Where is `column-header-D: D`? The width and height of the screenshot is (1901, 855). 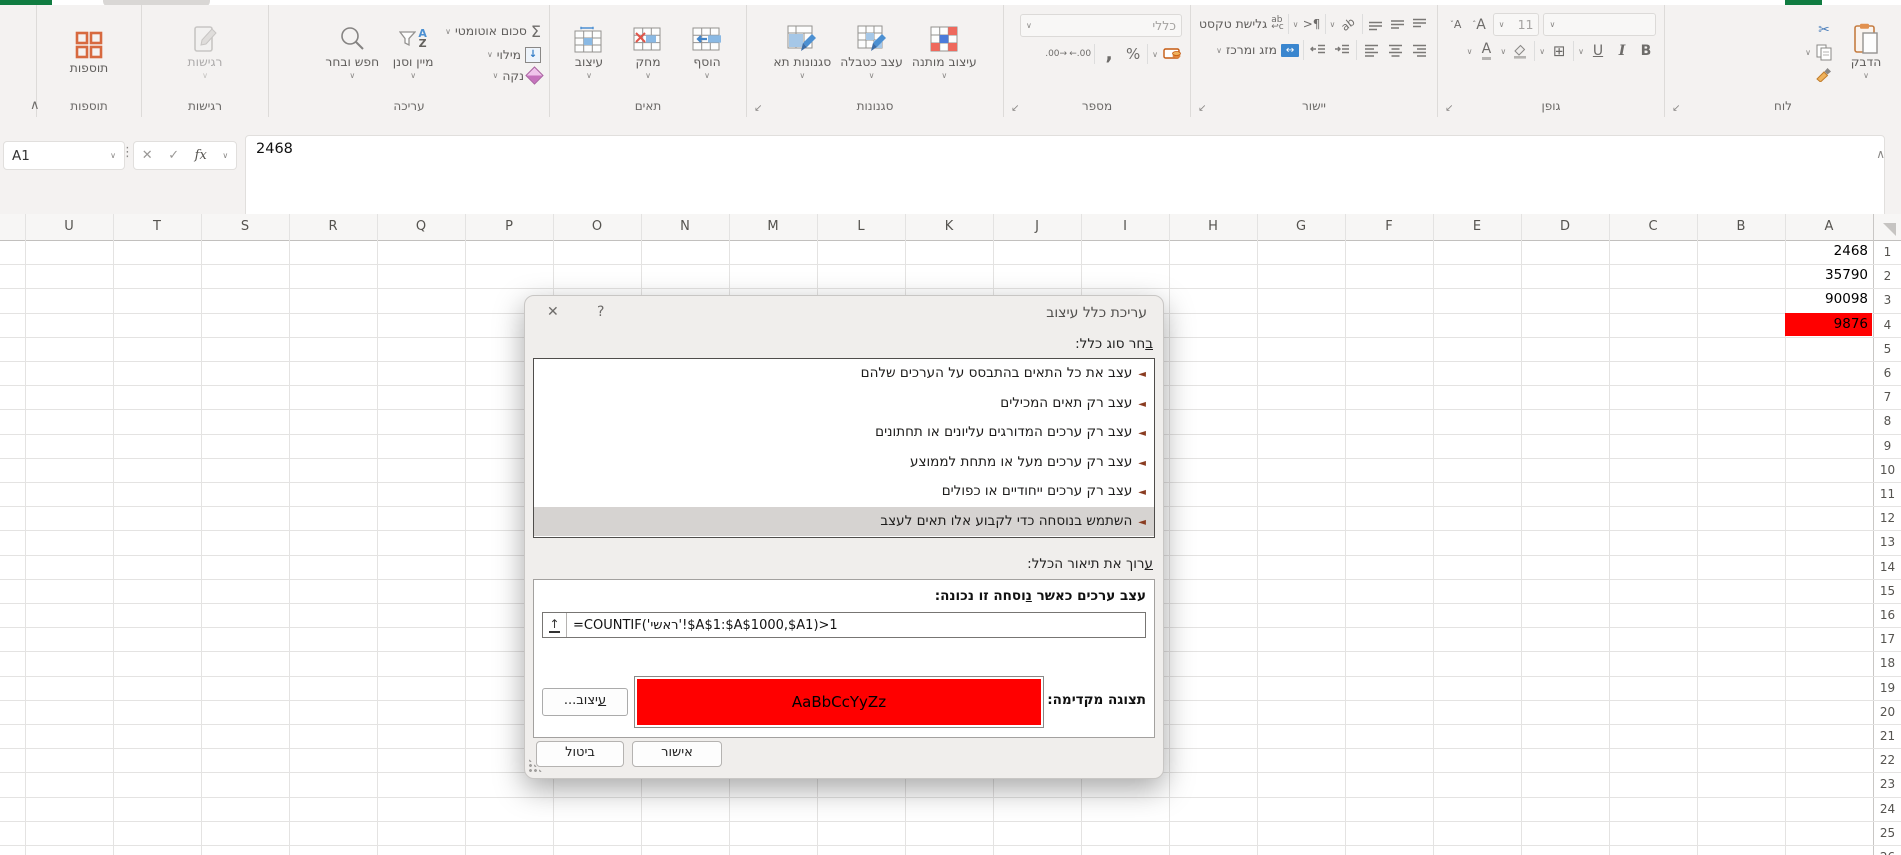 column-header-D: D is located at coordinates (1565, 226).